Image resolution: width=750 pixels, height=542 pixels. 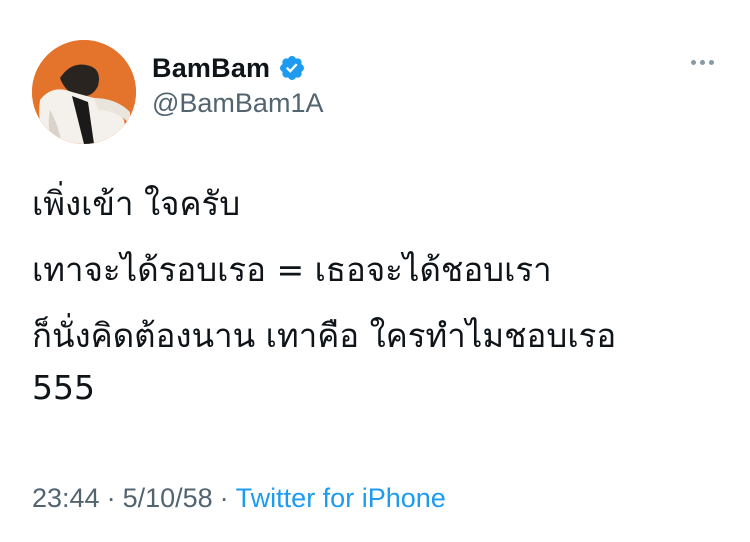 I want to click on tweet-meta: 23:44 · 5/10/58 · Twitter for iPhone, so click(x=239, y=498).